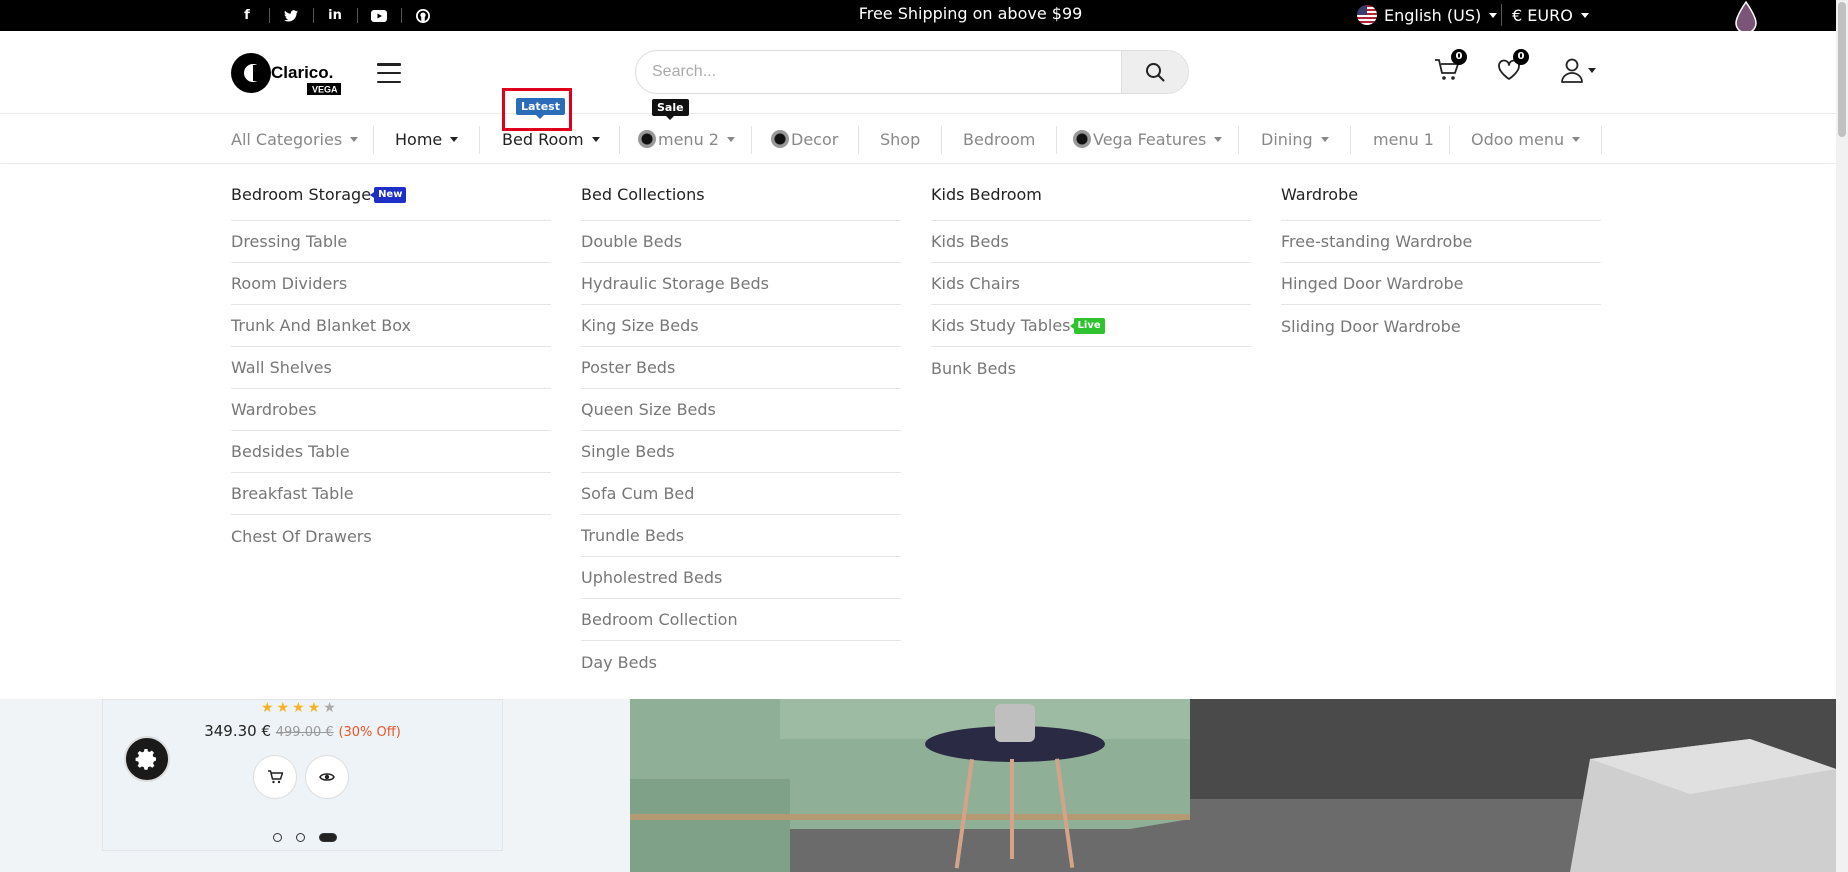 The image size is (1848, 872). Describe the element at coordinates (741, 368) in the screenshot. I see `menu-link: Poster Beds` at that location.